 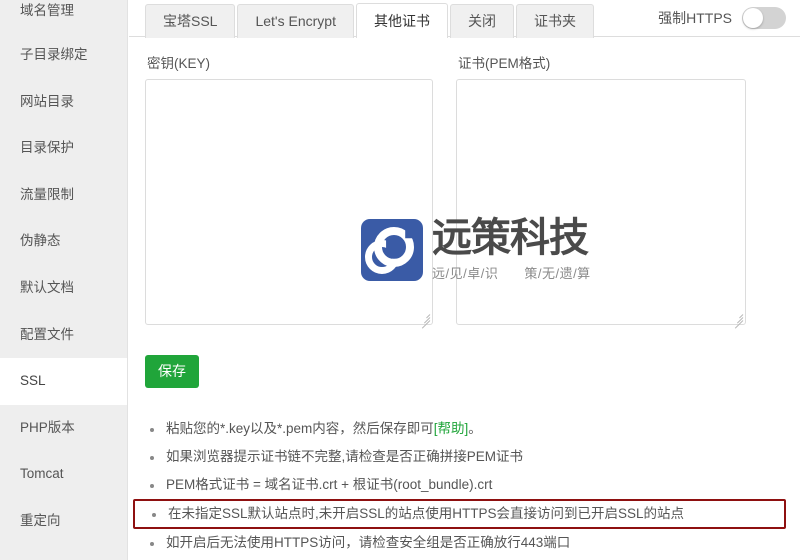 I want to click on tab-label: 证书夹, so click(x=554, y=21).